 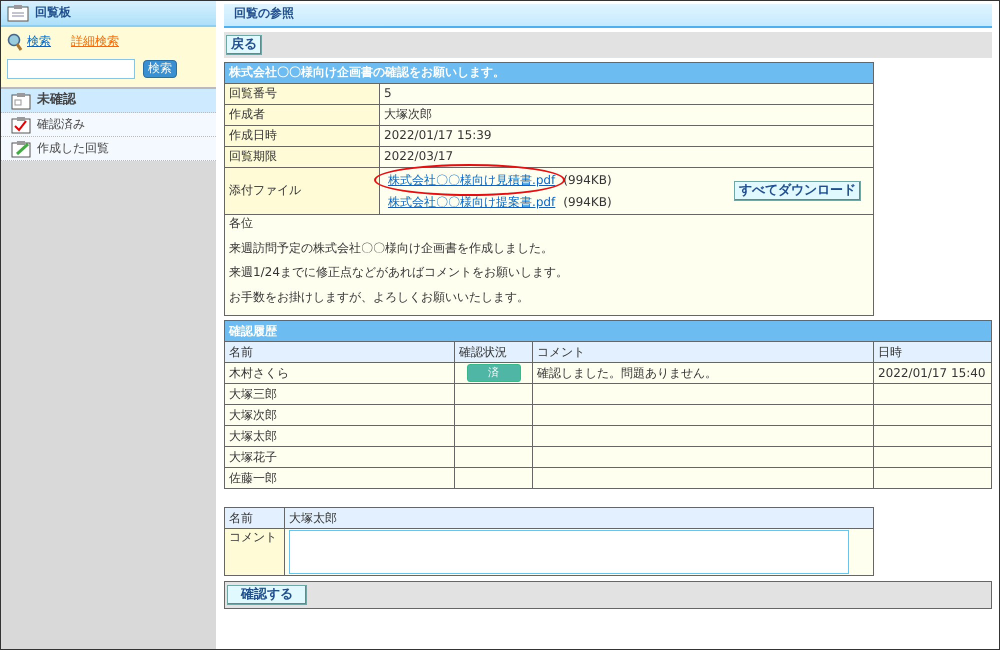 I want to click on sidebar-item: 確認済み, so click(x=108, y=125).